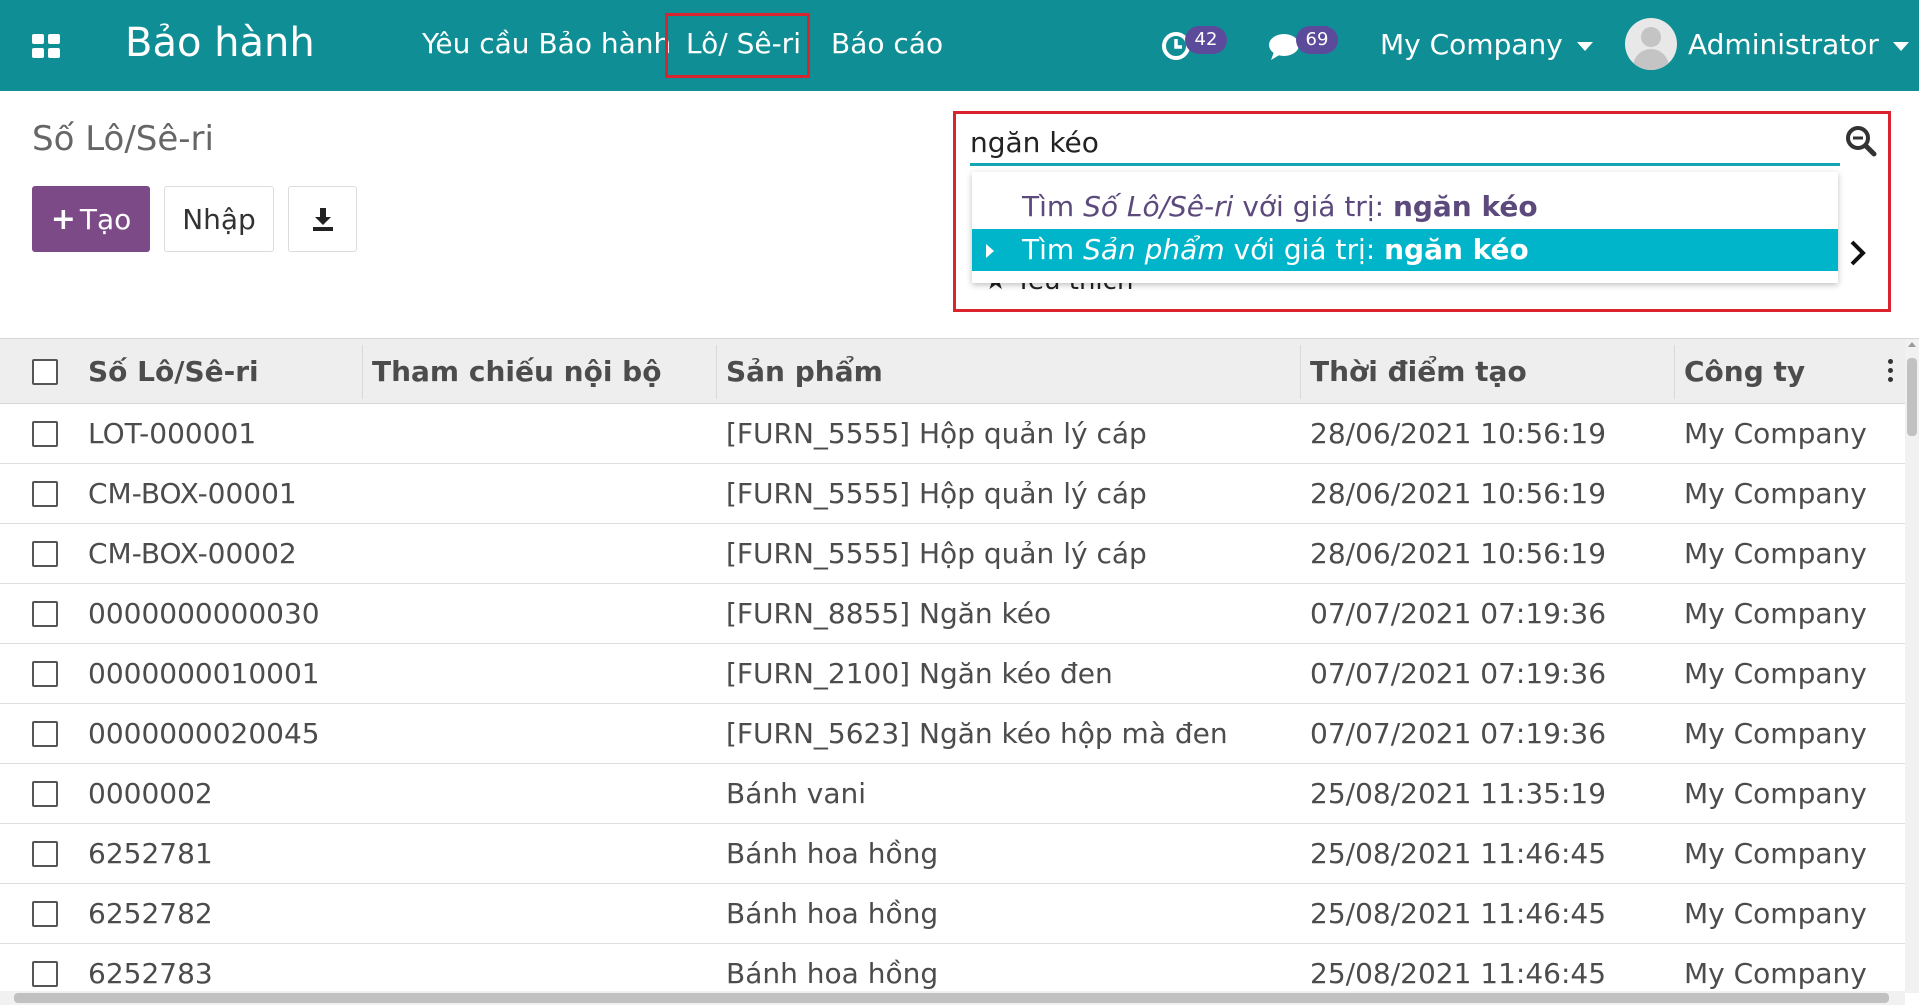 The image size is (1919, 1005). Describe the element at coordinates (952, 998) in the screenshot. I see `horizontal-scrollbar` at that location.